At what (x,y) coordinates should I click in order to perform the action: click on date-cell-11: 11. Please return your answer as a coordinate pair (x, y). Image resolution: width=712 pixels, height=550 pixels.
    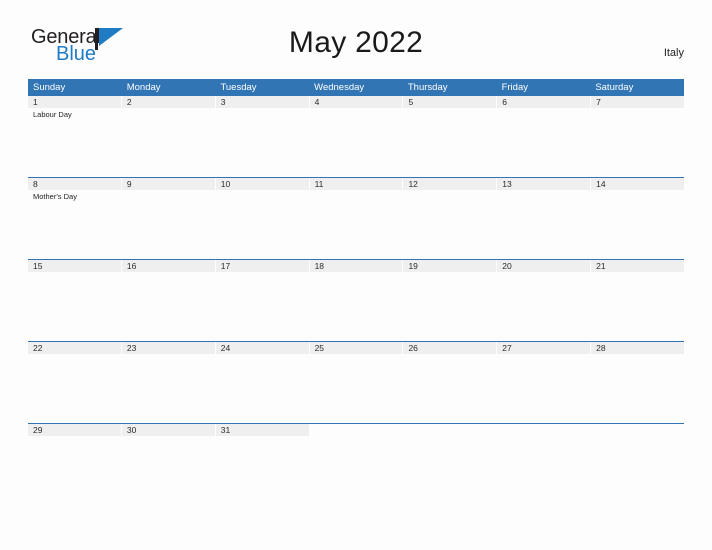
    Looking at the image, I should click on (355, 184).